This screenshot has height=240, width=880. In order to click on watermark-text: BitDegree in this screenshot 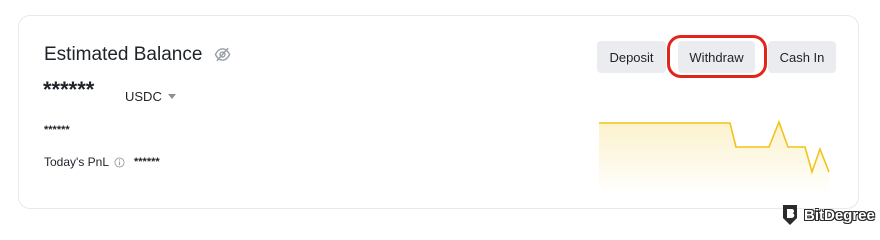, I will do `click(839, 215)`.